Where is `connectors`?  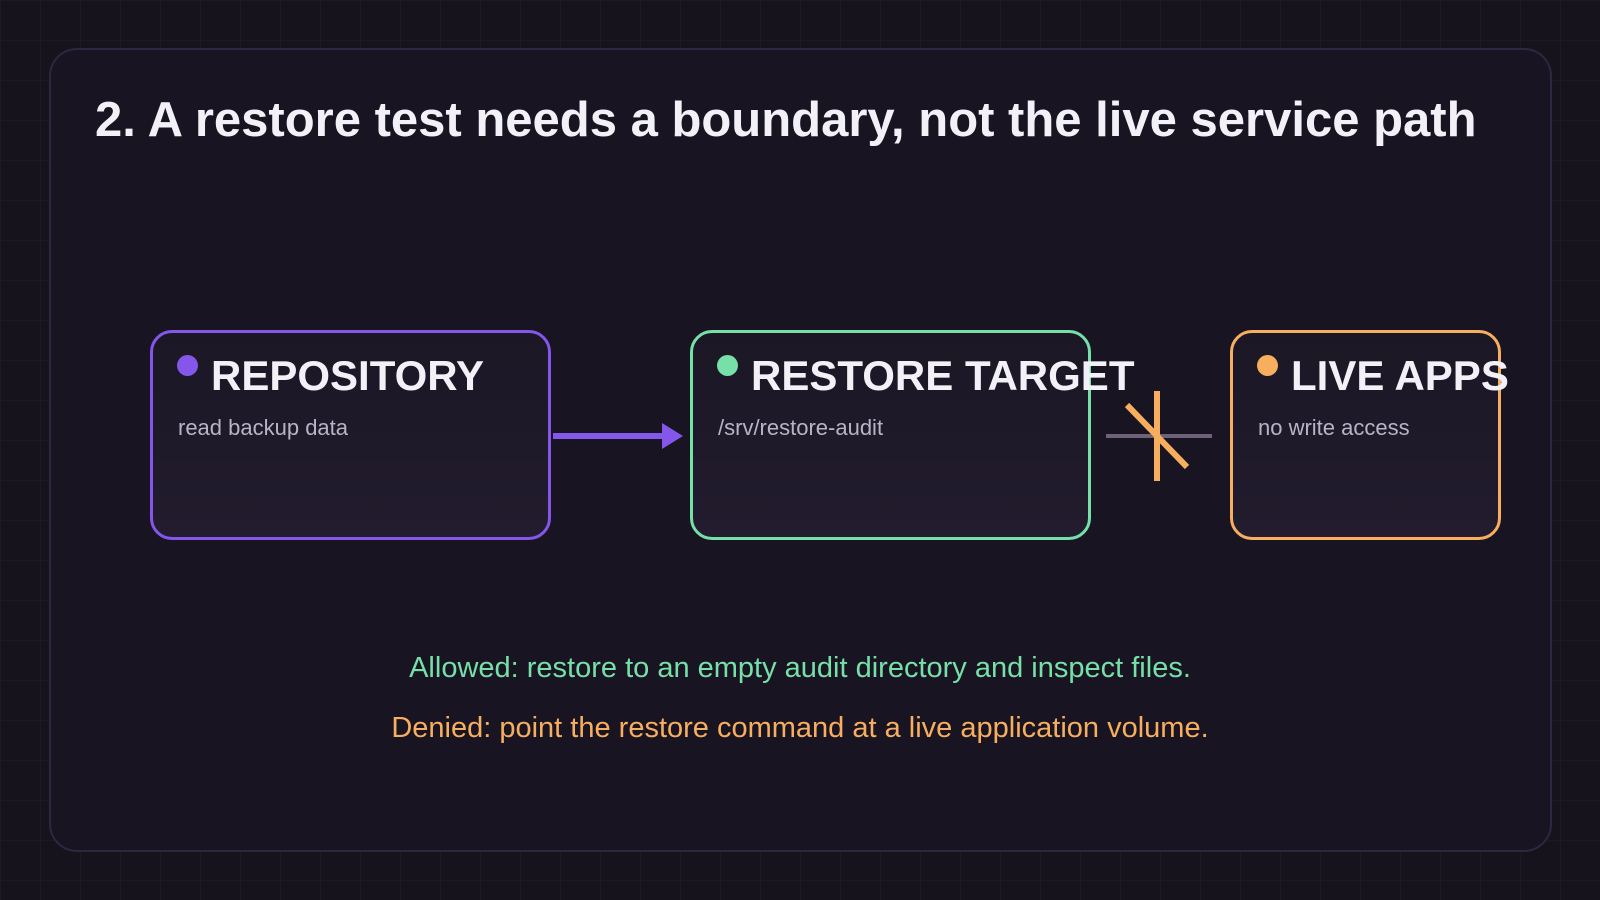
connectors is located at coordinates (882, 436).